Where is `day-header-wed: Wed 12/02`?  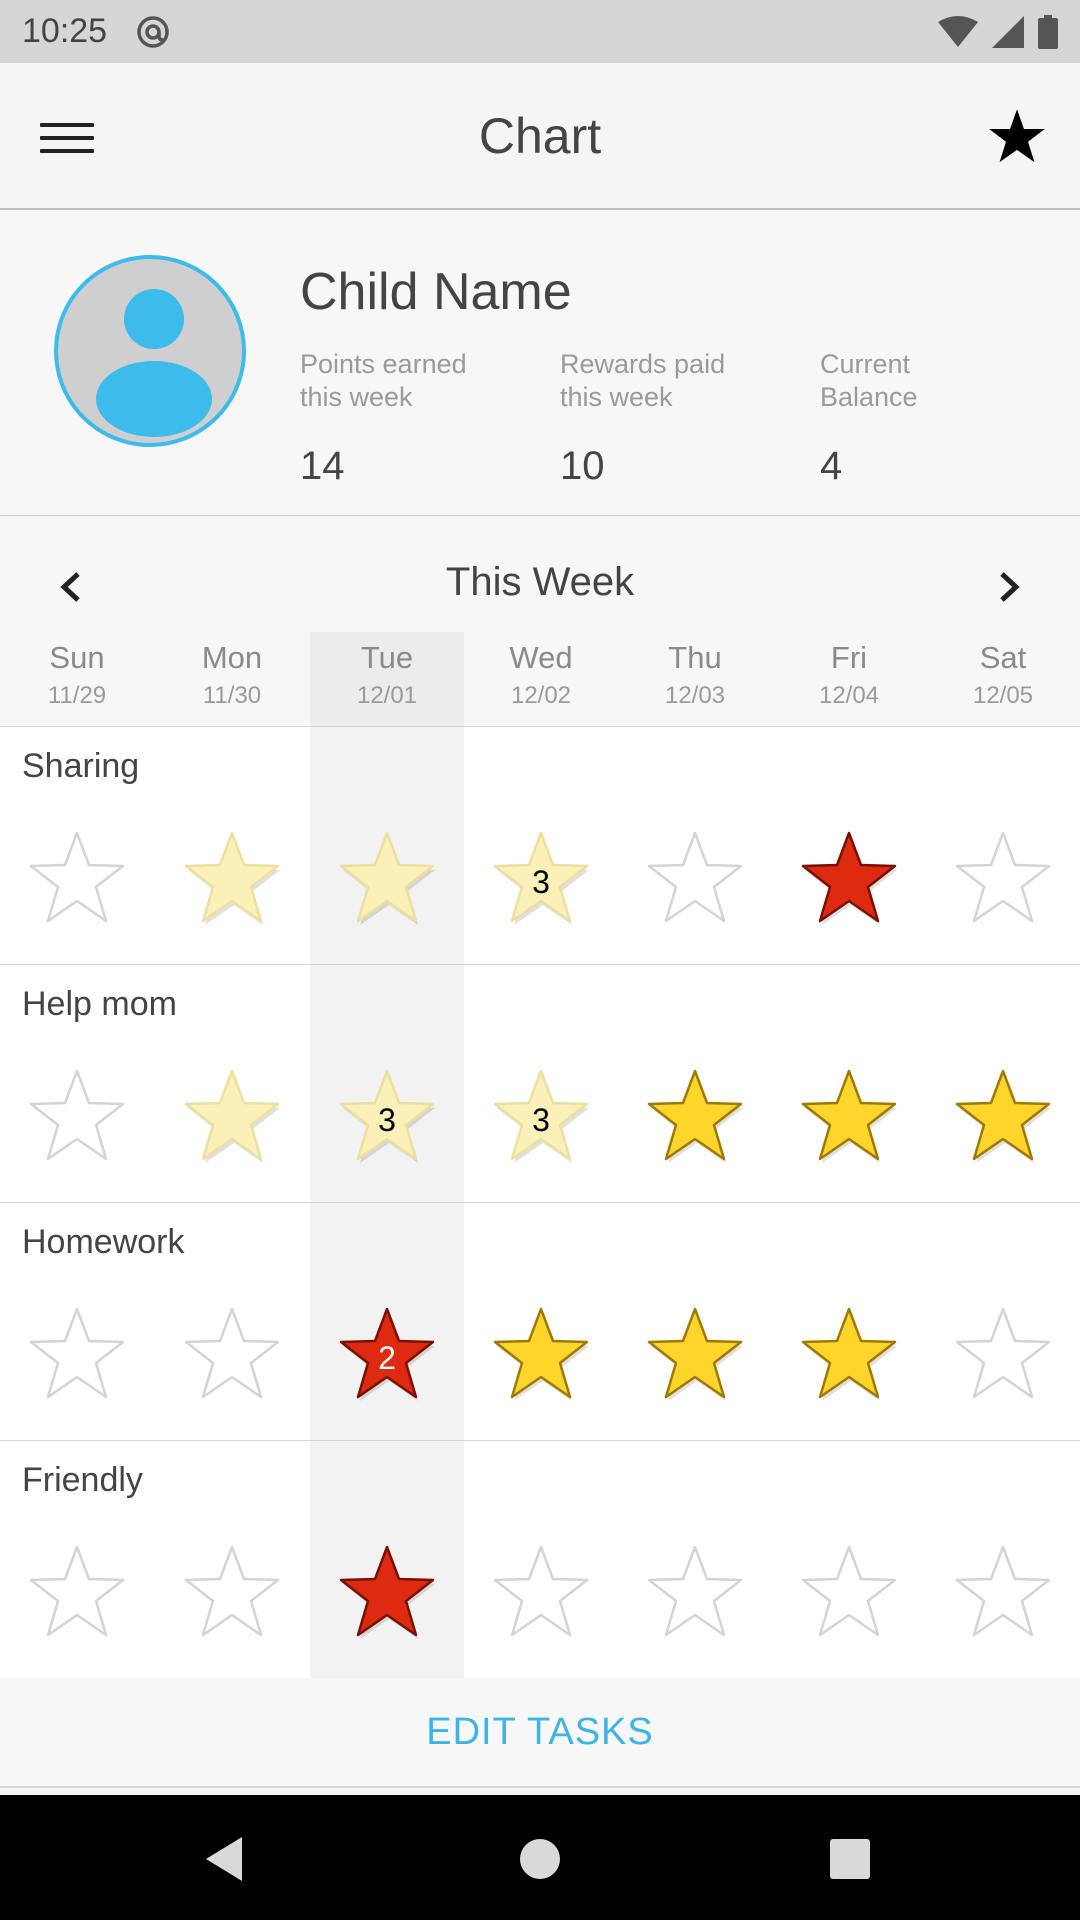 day-header-wed: Wed 12/02 is located at coordinates (541, 679).